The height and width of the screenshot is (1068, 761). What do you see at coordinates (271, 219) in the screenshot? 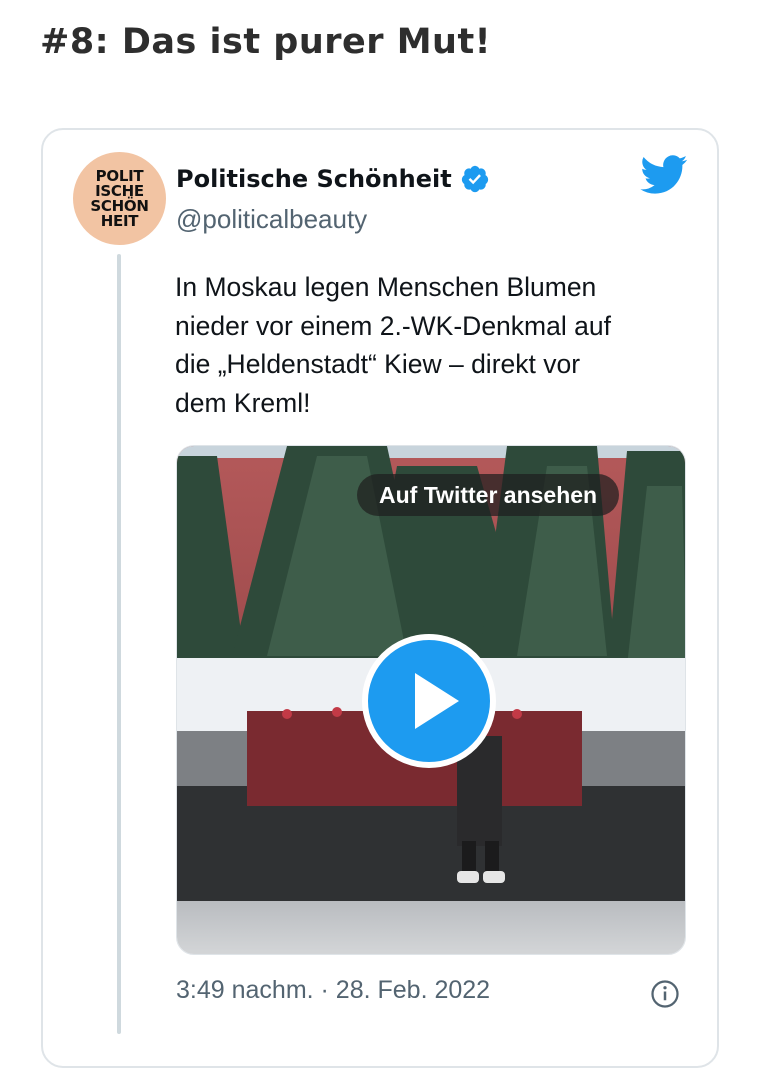
I see `user-handle: @politicalbeauty` at bounding box center [271, 219].